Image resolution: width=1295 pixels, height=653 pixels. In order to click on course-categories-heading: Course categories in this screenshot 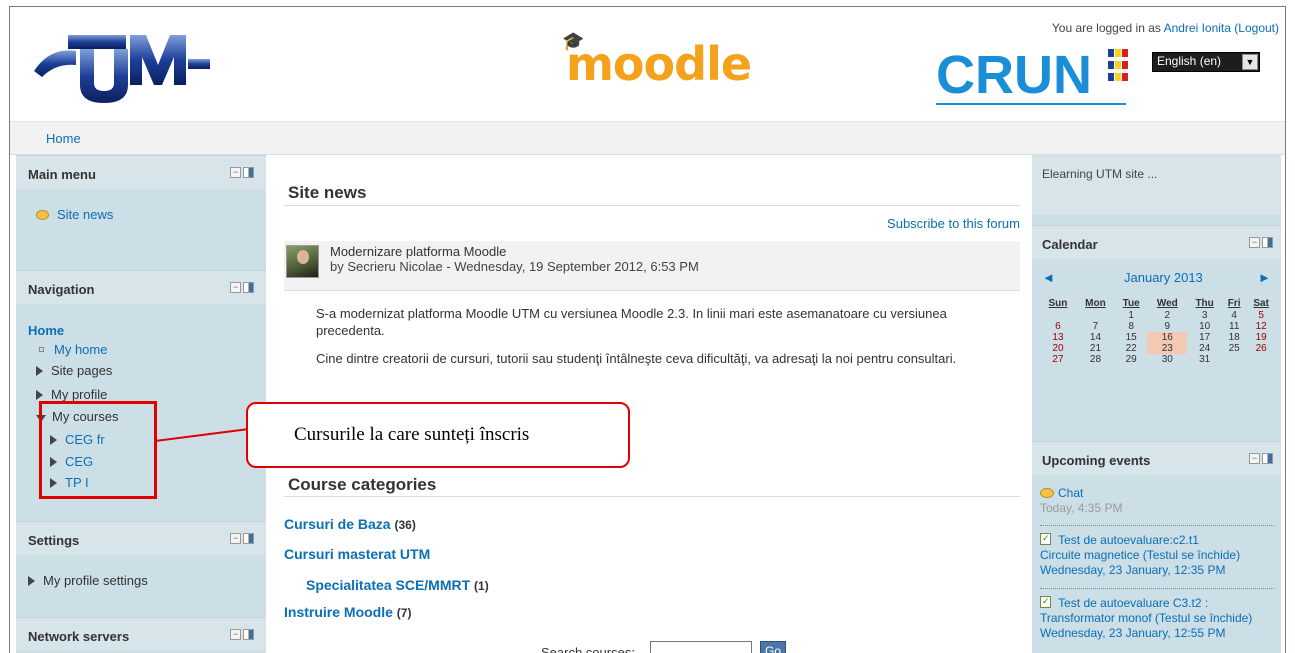, I will do `click(362, 484)`.